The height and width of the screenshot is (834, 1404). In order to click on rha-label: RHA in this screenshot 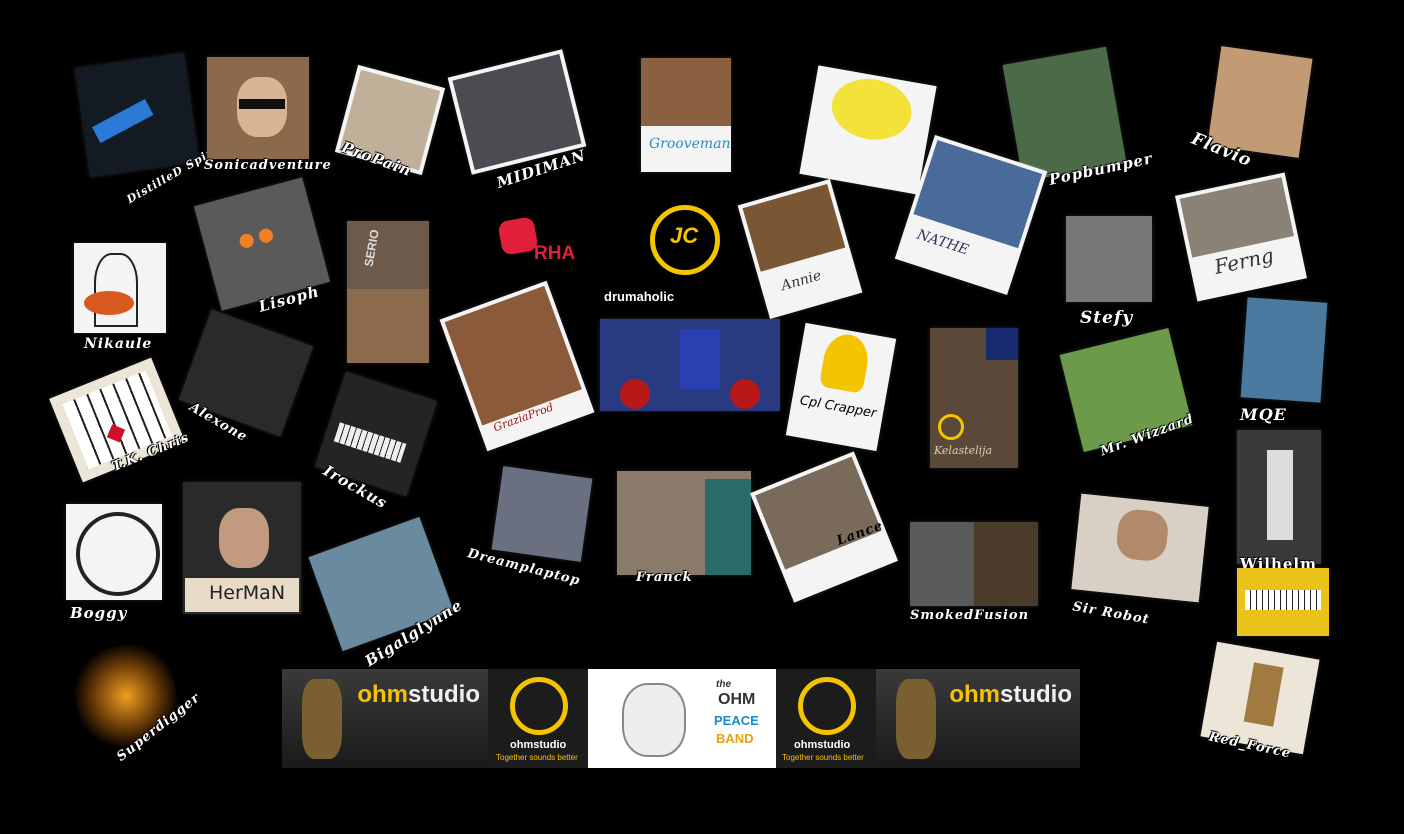, I will do `click(555, 253)`.